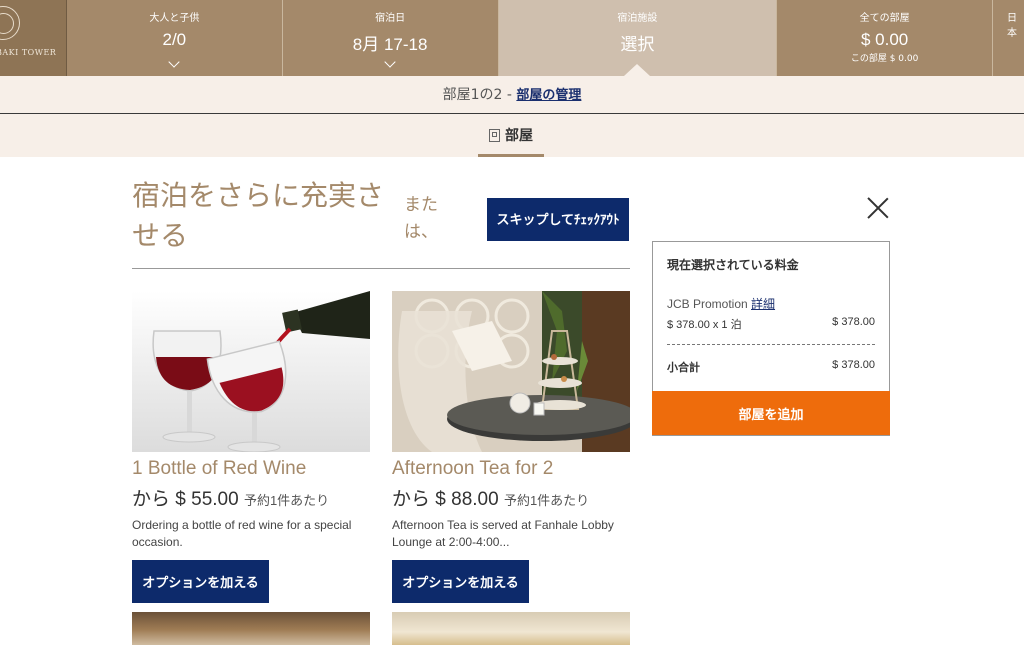  Describe the element at coordinates (1012, 26) in the screenshot. I see `language-label: 日本` at that location.